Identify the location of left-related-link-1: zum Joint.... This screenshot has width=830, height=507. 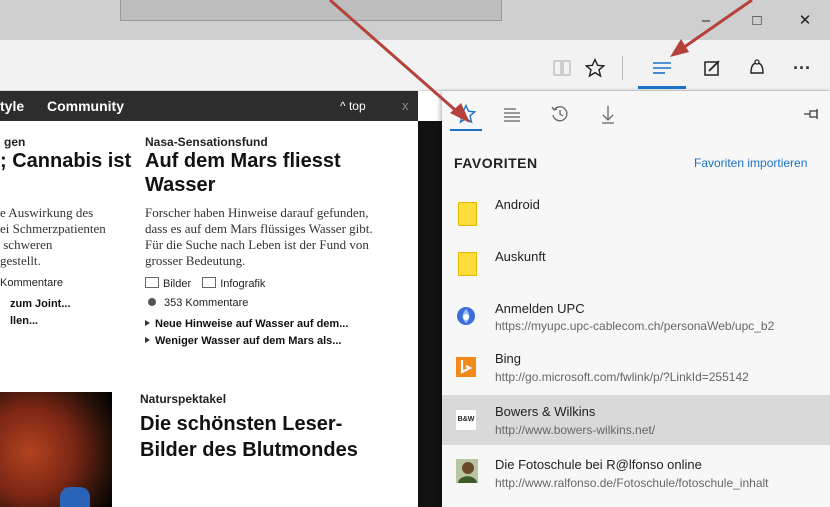
(40, 304).